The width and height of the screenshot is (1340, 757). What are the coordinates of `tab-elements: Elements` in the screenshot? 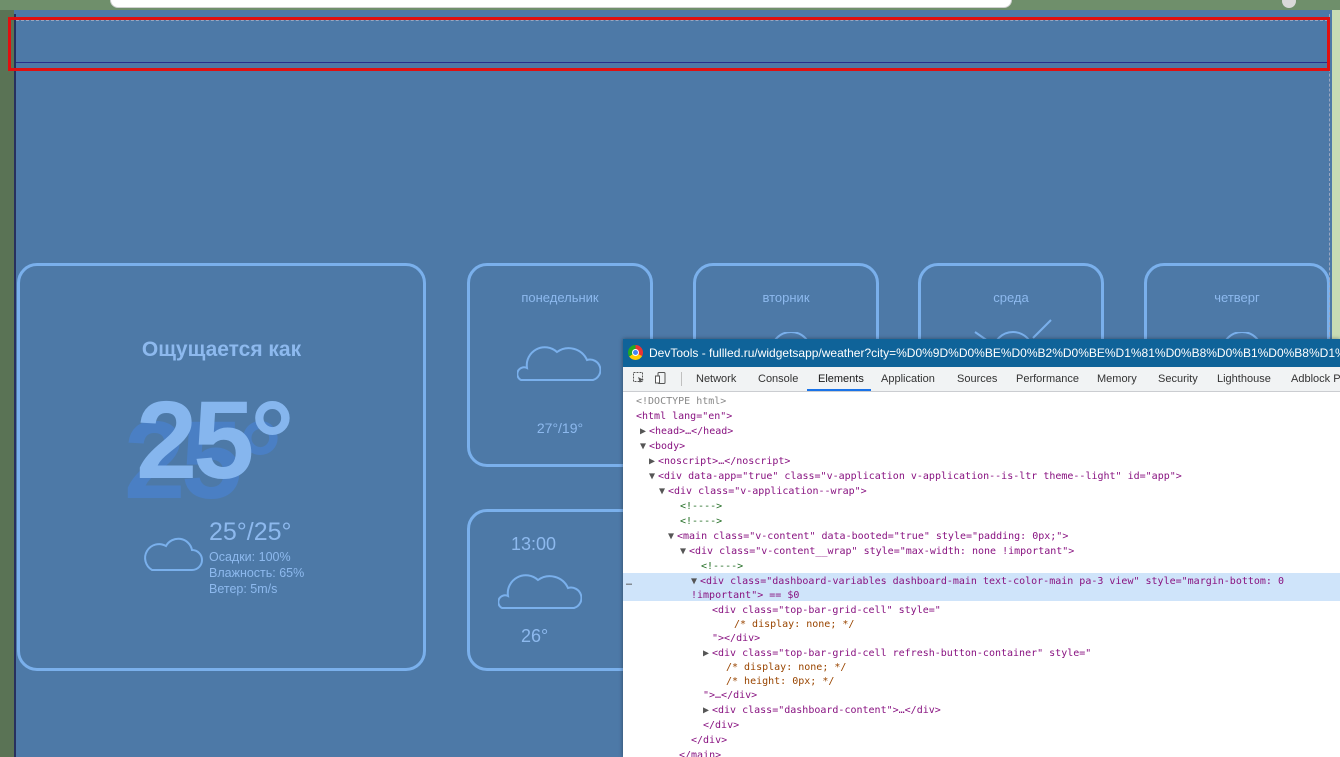 It's located at (841, 379).